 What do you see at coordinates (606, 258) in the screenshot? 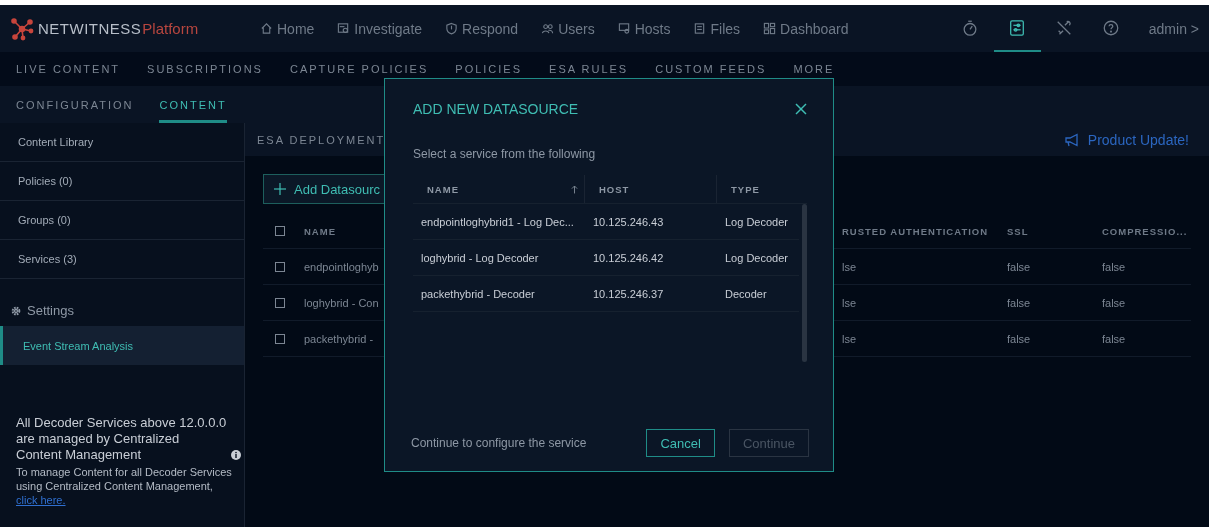
I see `service-row: loghybrid - Log Decoder 10.125.246.42 Log Decoder` at bounding box center [606, 258].